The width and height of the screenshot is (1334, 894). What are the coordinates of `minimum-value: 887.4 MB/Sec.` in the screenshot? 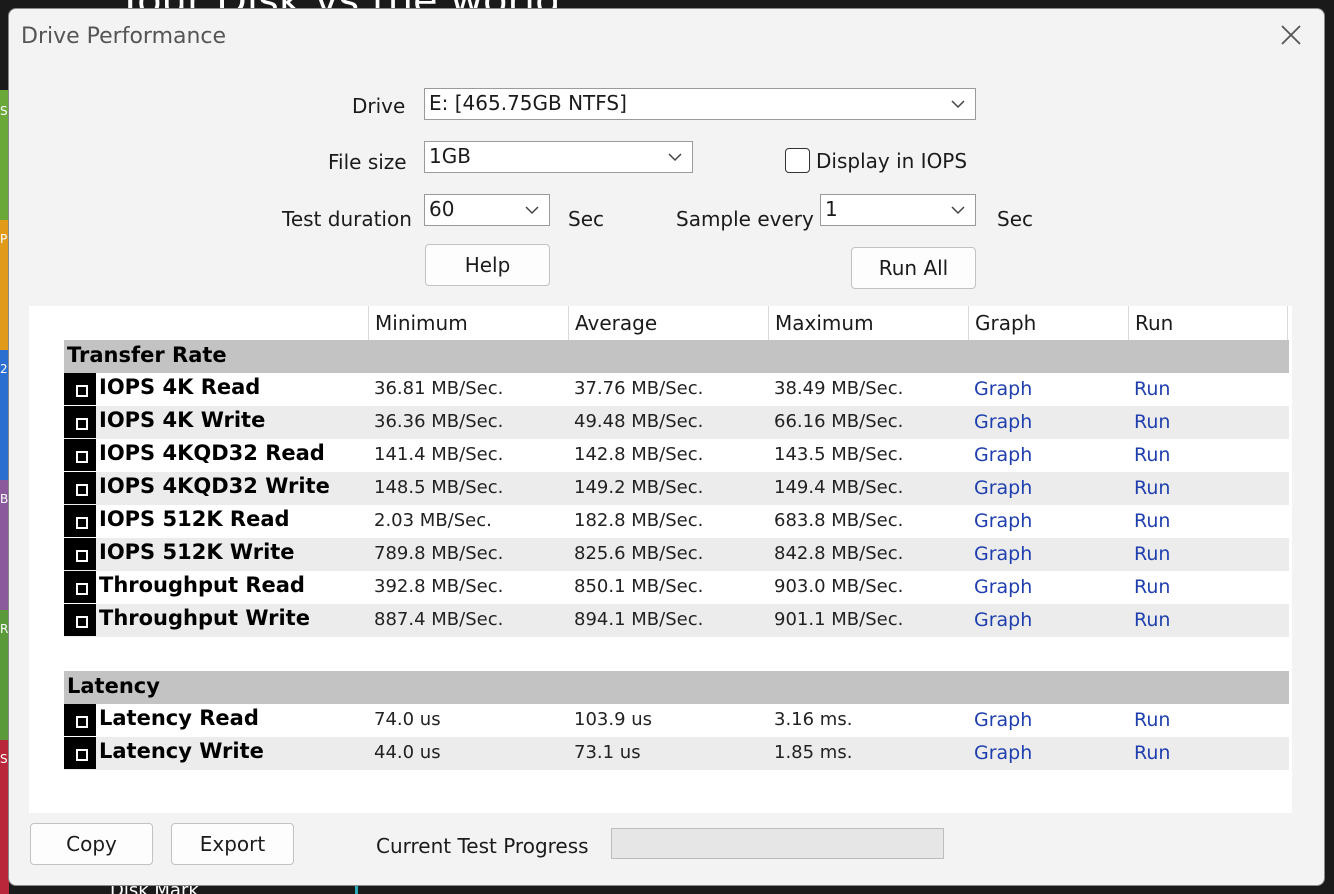 It's located at (439, 619).